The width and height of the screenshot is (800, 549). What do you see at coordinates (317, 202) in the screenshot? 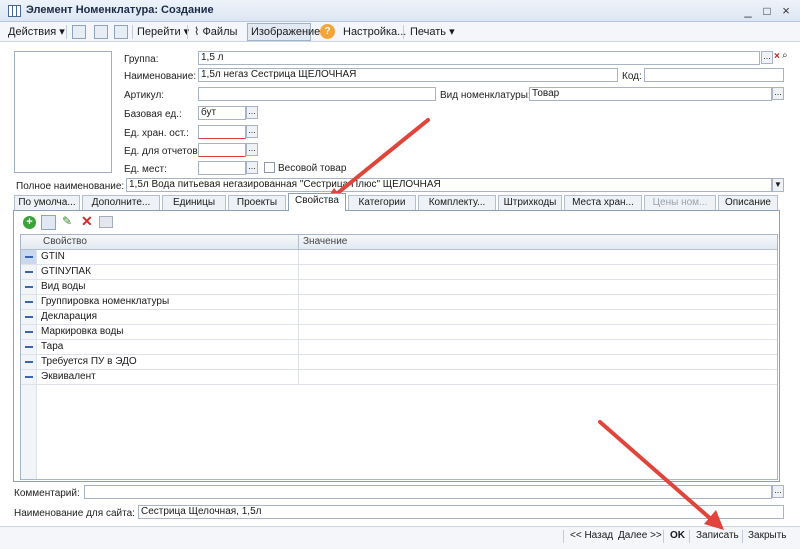
I see `tab-properties: Свойства` at bounding box center [317, 202].